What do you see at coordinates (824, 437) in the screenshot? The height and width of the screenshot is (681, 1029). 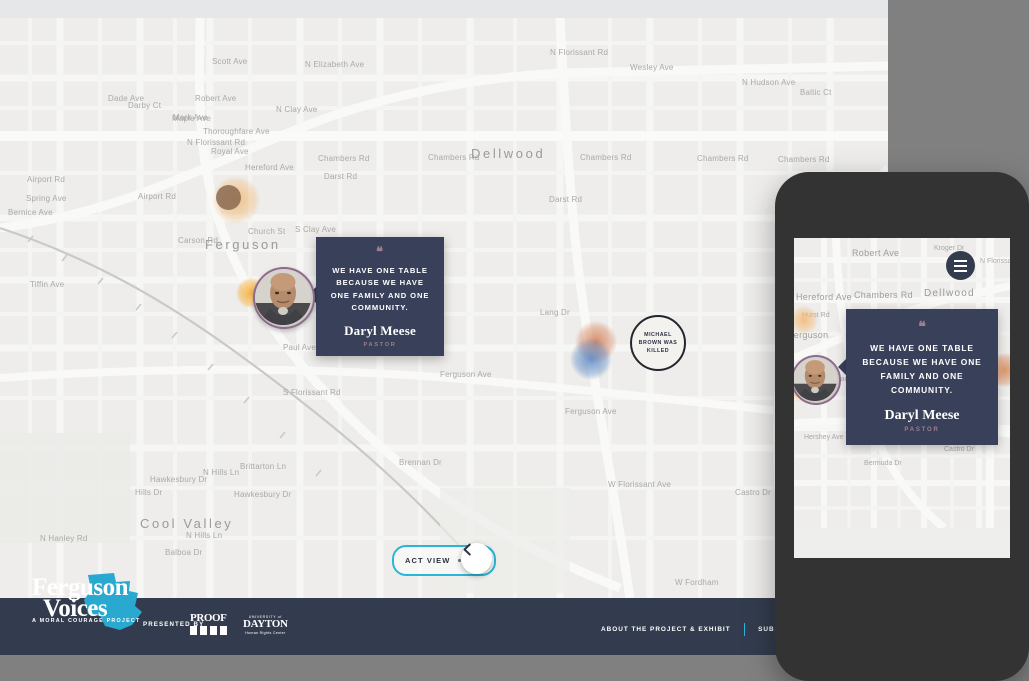 I see `phone-map-street-label: Hershey Ave` at bounding box center [824, 437].